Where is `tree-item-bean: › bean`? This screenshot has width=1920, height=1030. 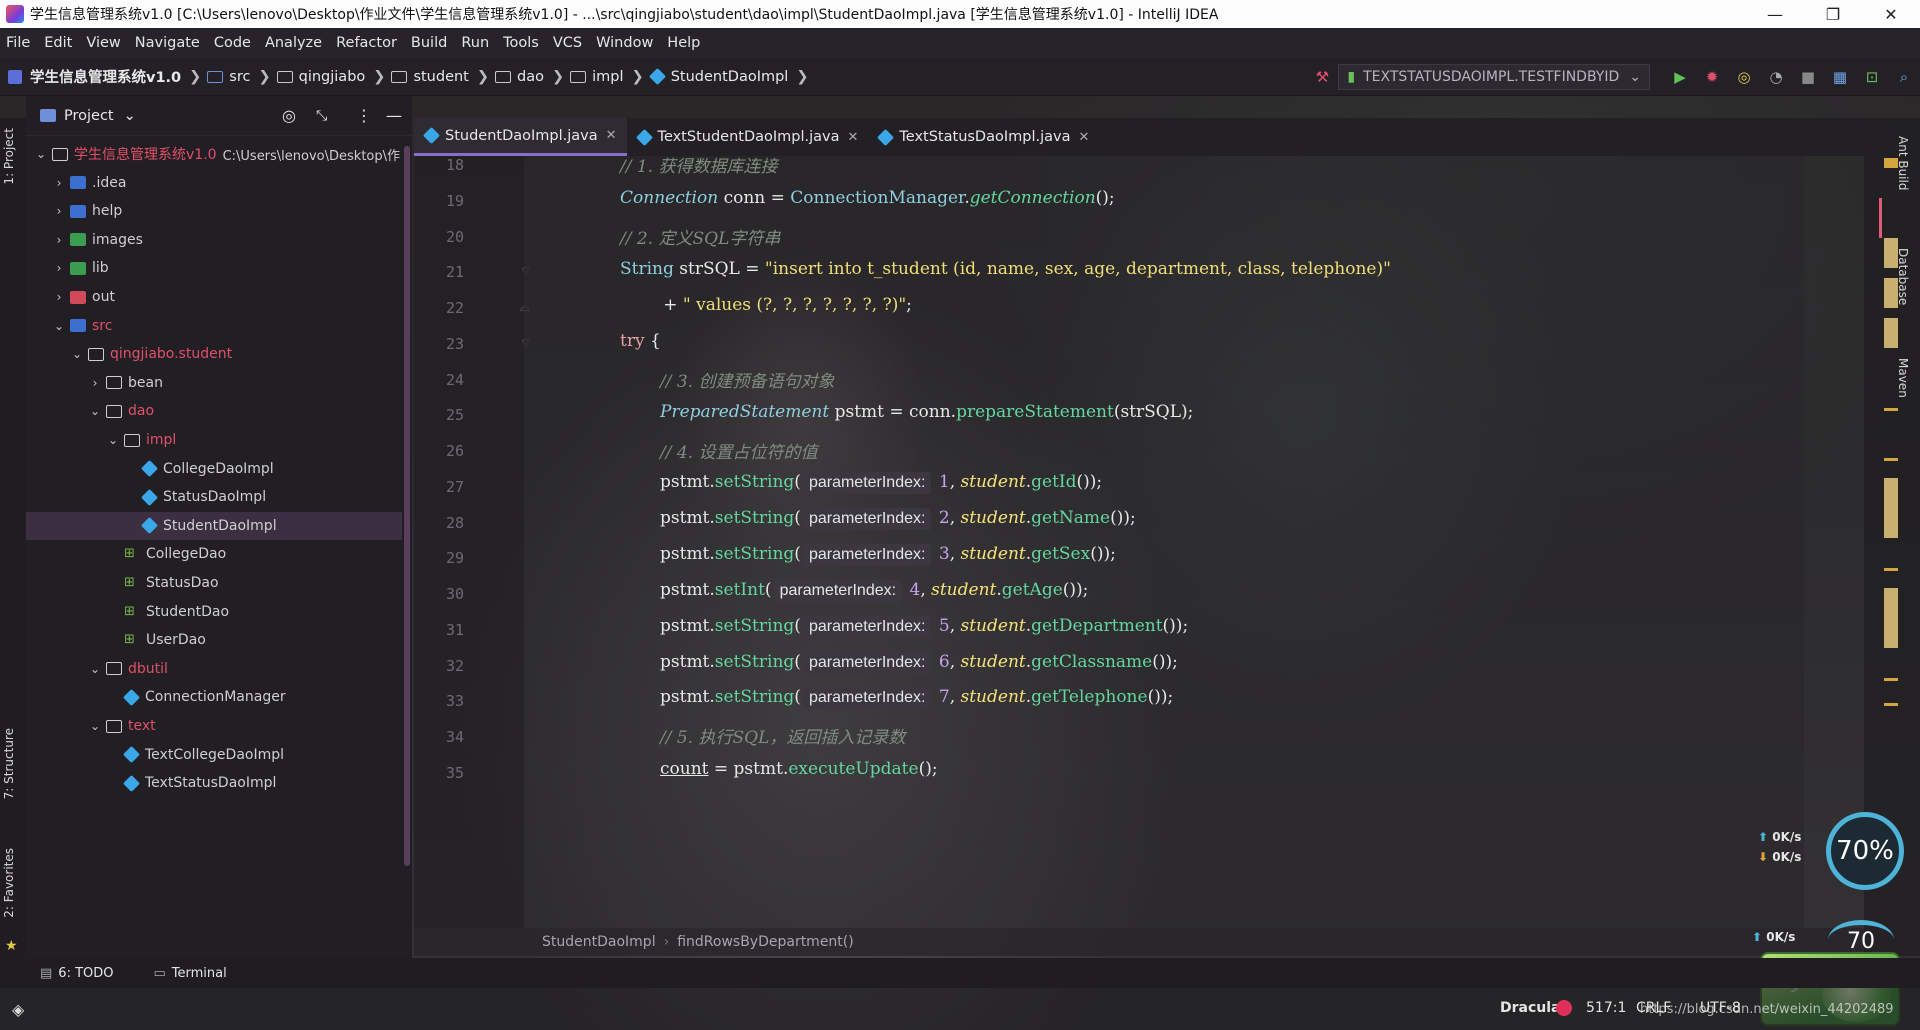
tree-item-bean: › bean is located at coordinates (214, 383).